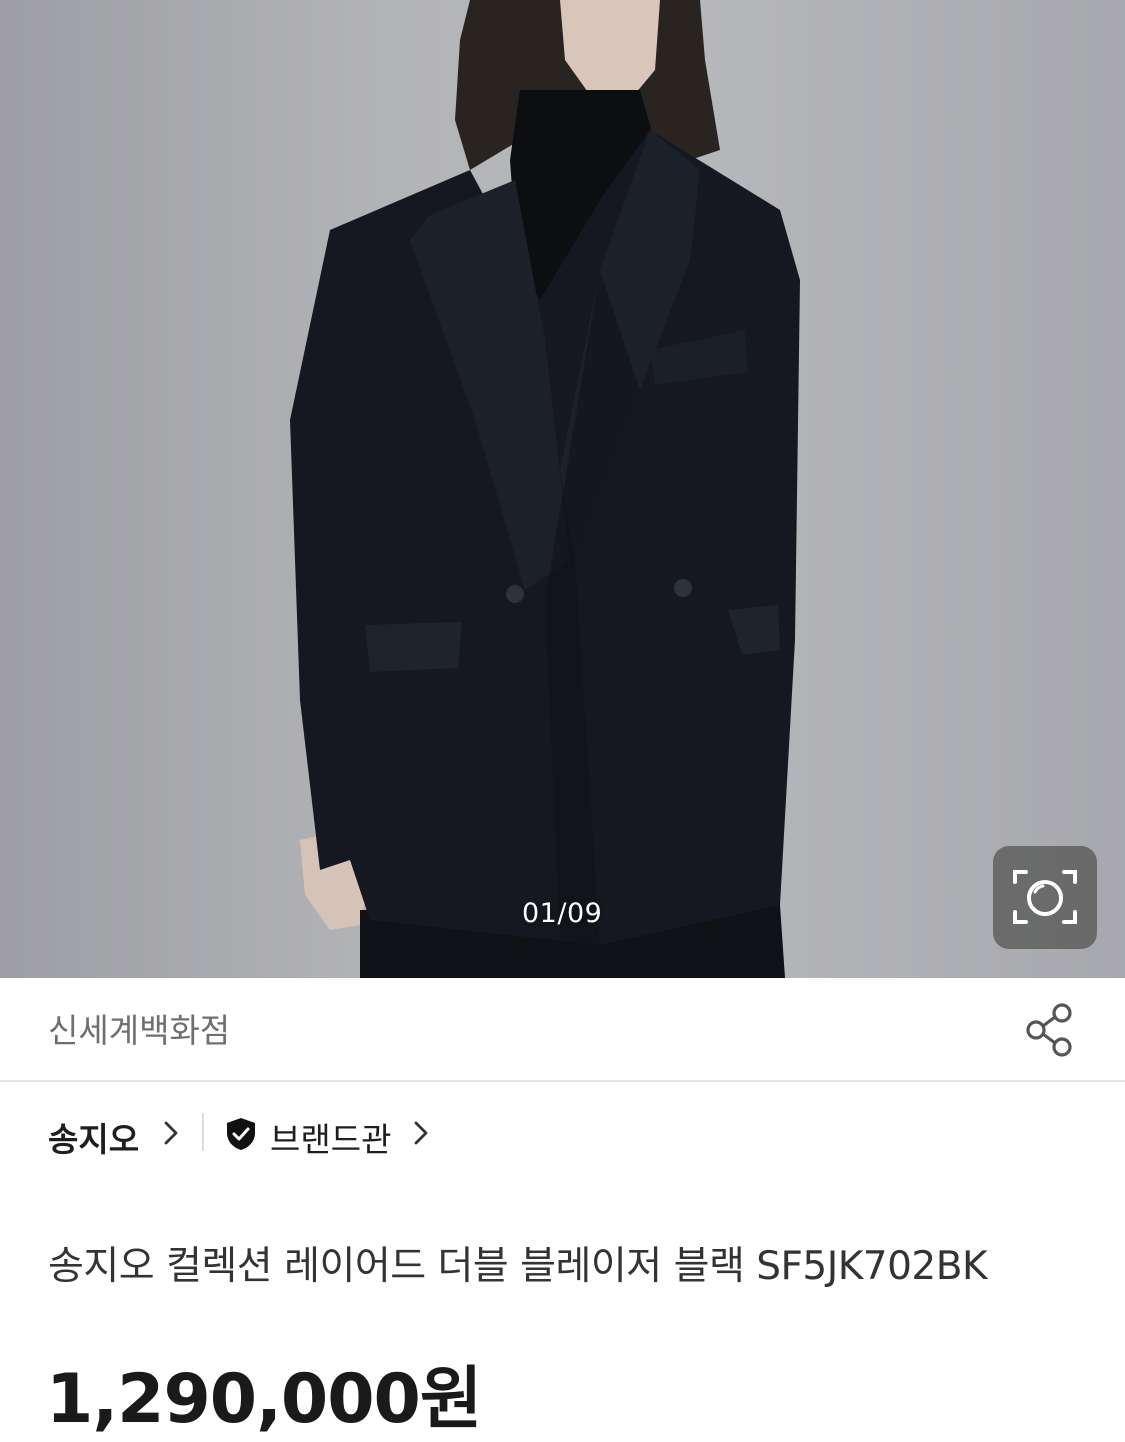 Image resolution: width=1125 pixels, height=1442 pixels. I want to click on image-search-button, so click(1045, 897).